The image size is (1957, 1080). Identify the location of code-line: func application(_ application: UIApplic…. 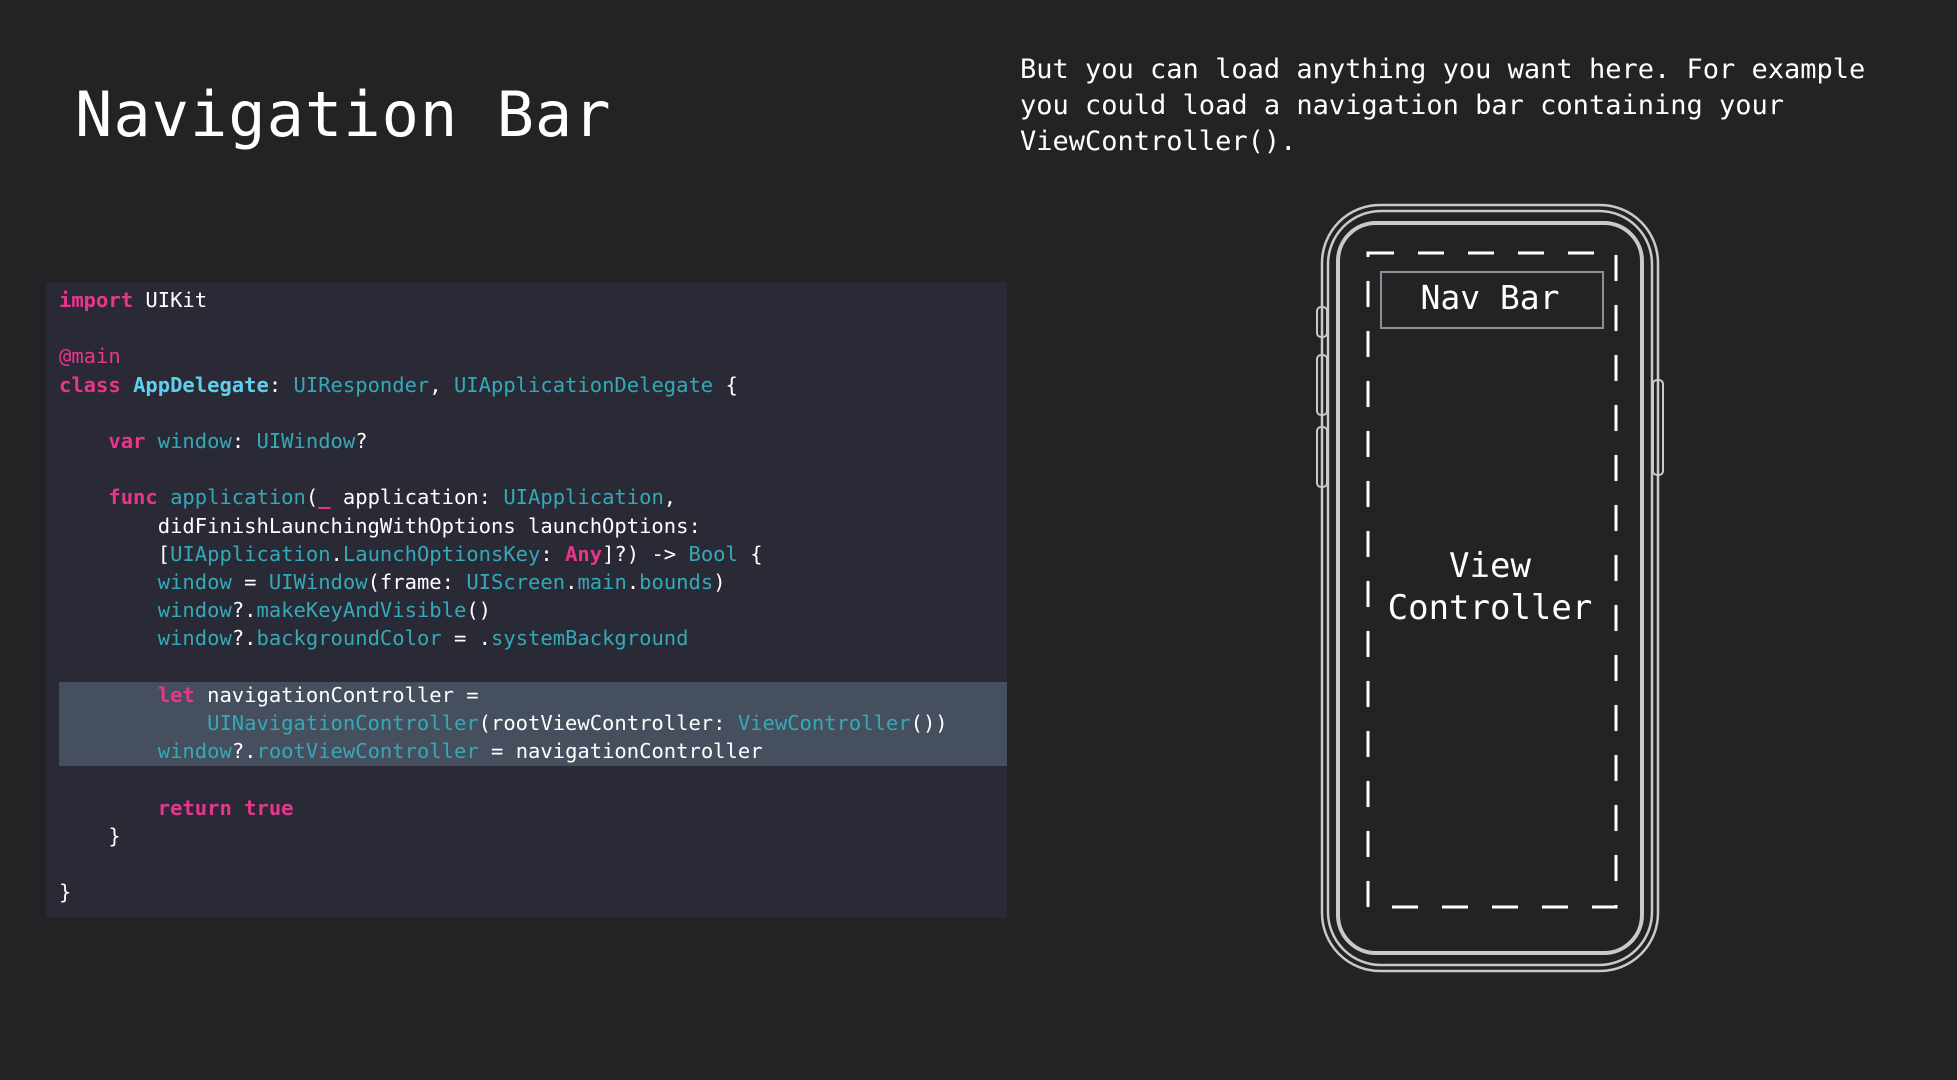
(533, 497).